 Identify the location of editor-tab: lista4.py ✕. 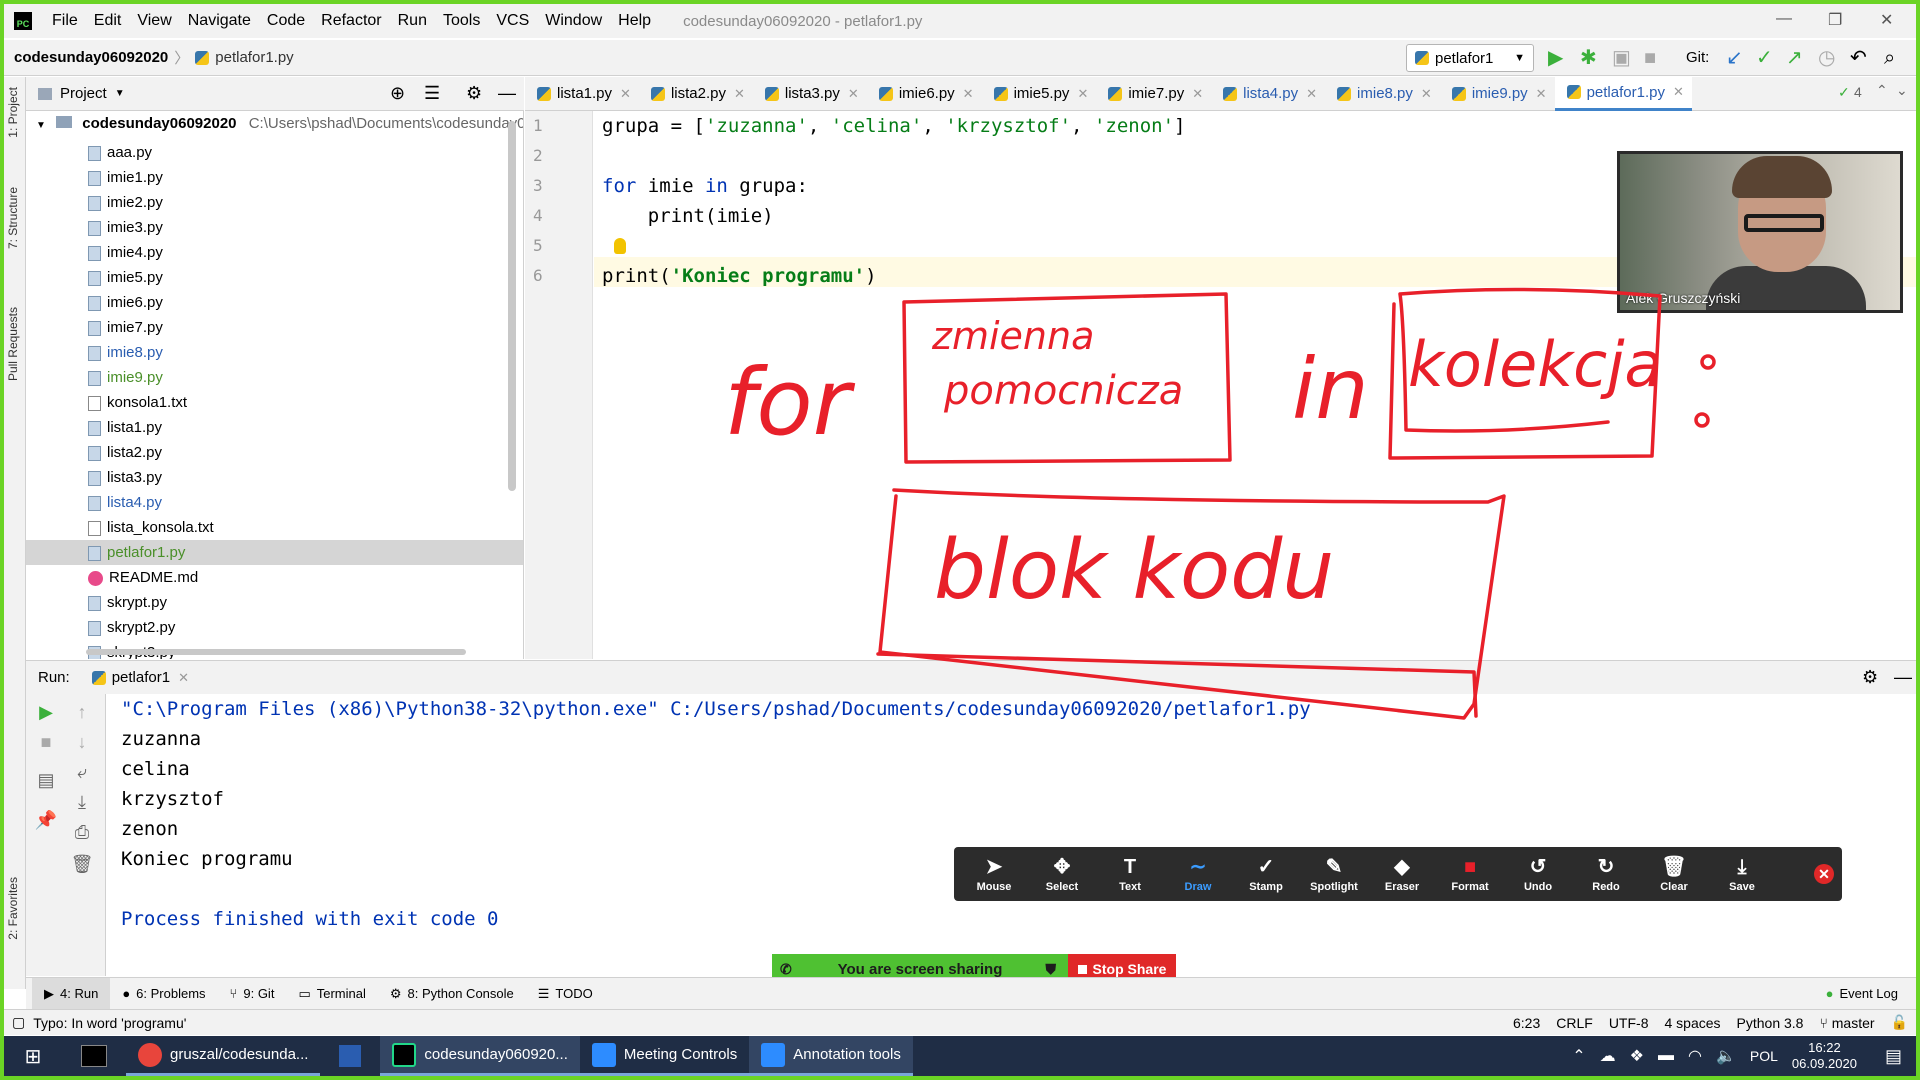
(1268, 94).